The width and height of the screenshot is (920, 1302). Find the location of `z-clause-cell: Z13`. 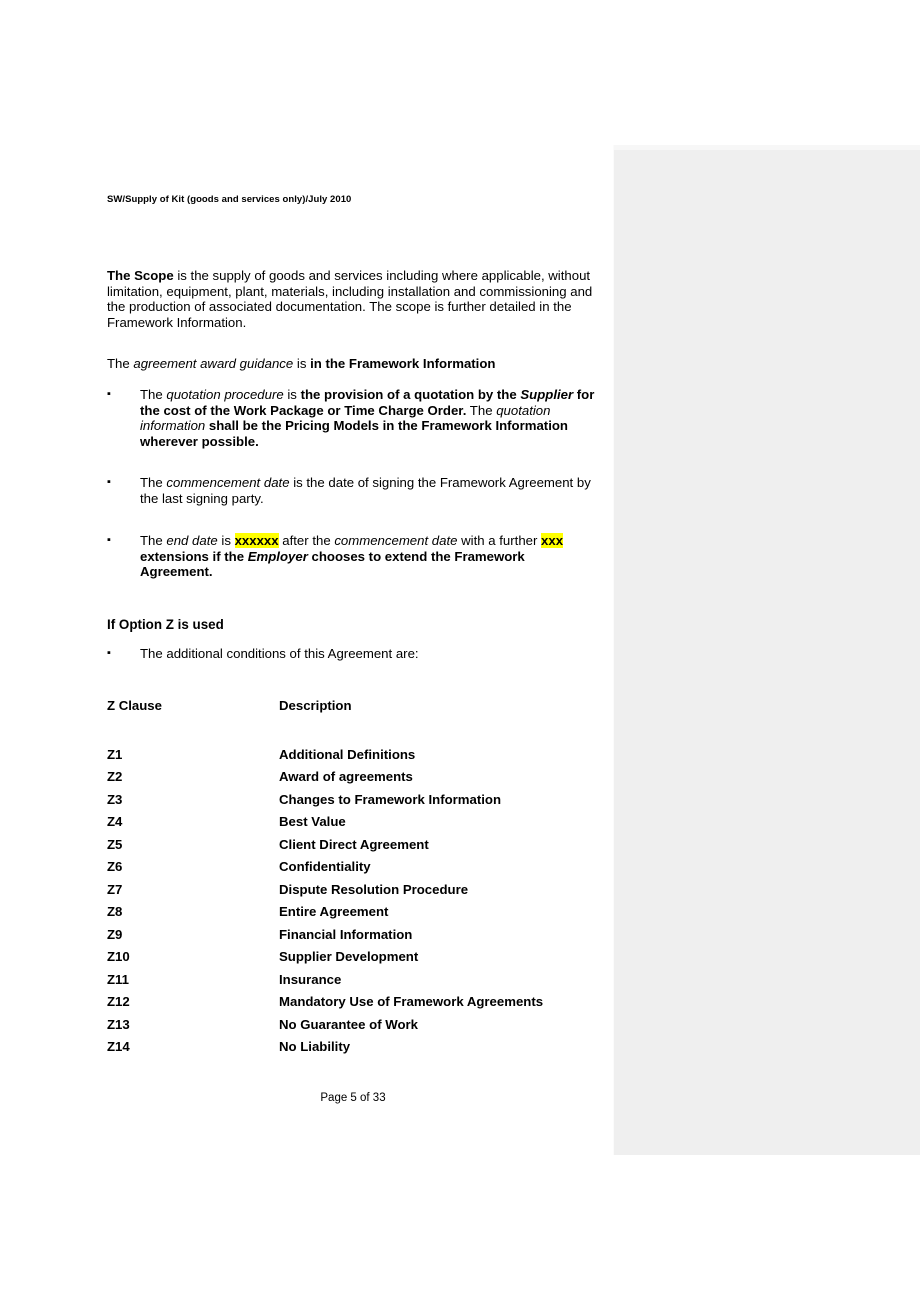

z-clause-cell: Z13 is located at coordinates (118, 1024).